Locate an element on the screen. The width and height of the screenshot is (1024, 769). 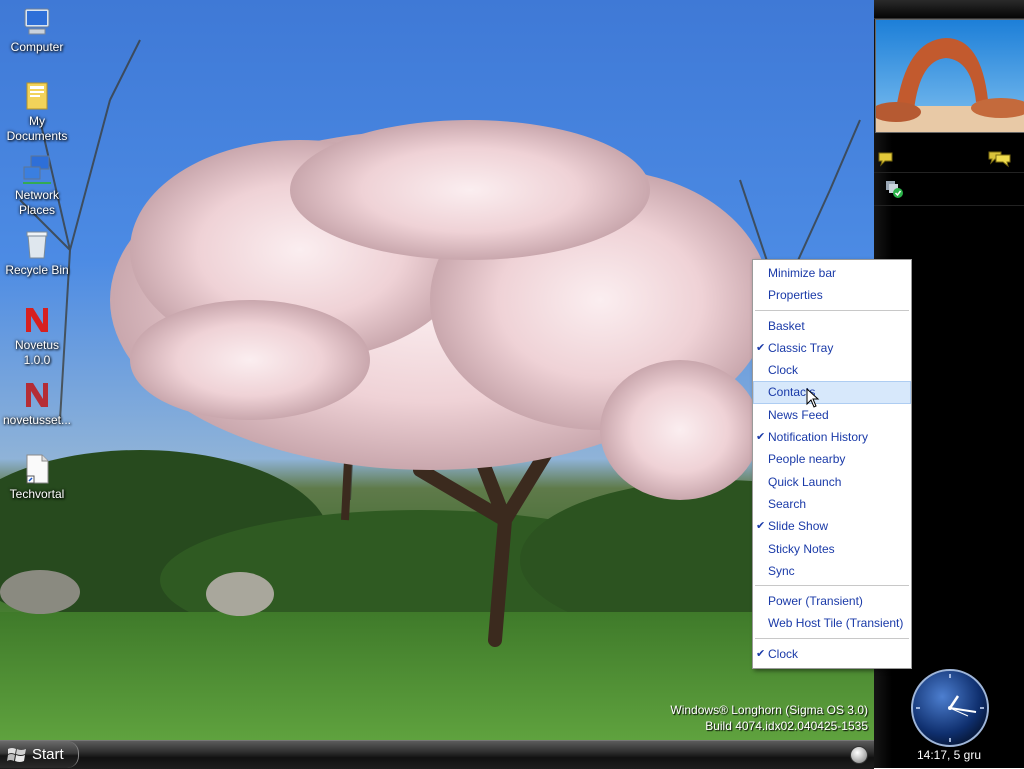
novetus-icon is located at coordinates (37, 320).